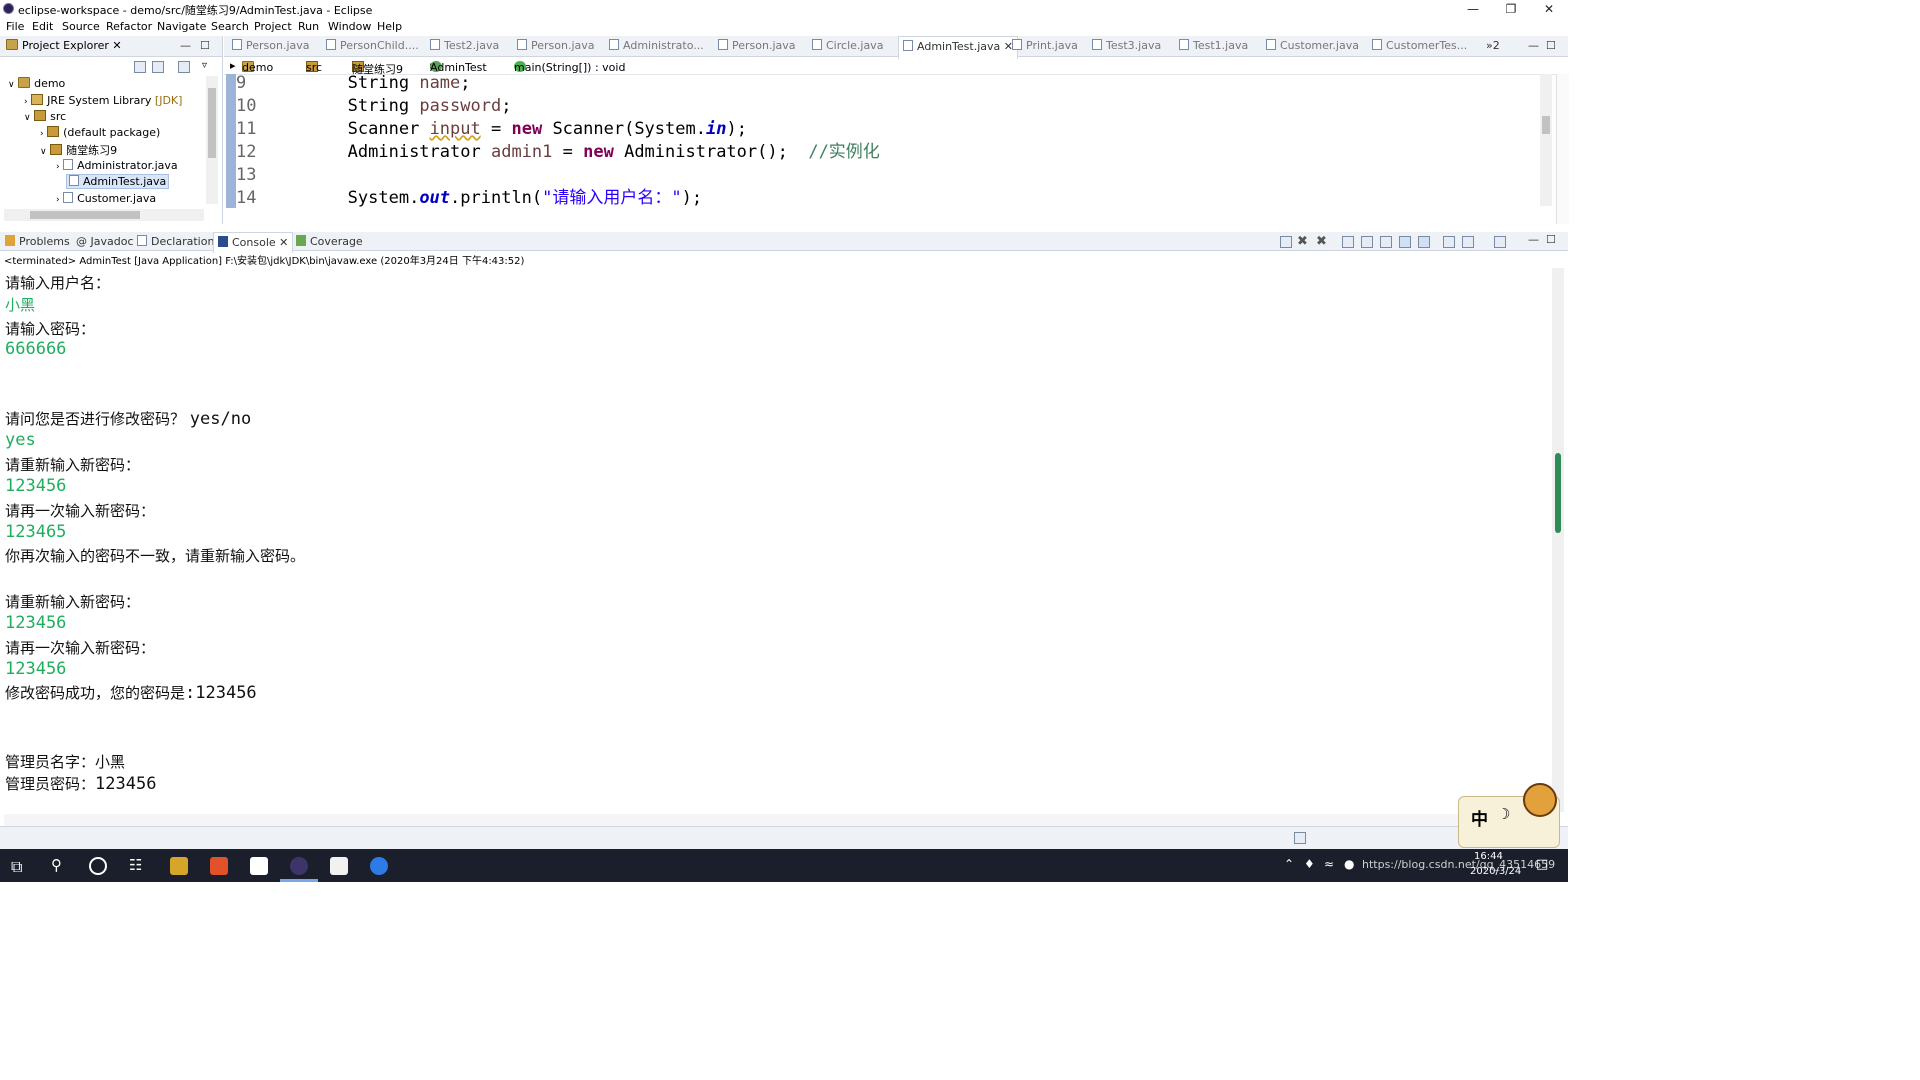 This screenshot has width=1920, height=1080. I want to click on tray-up-icon: ⌃, so click(1289, 864).